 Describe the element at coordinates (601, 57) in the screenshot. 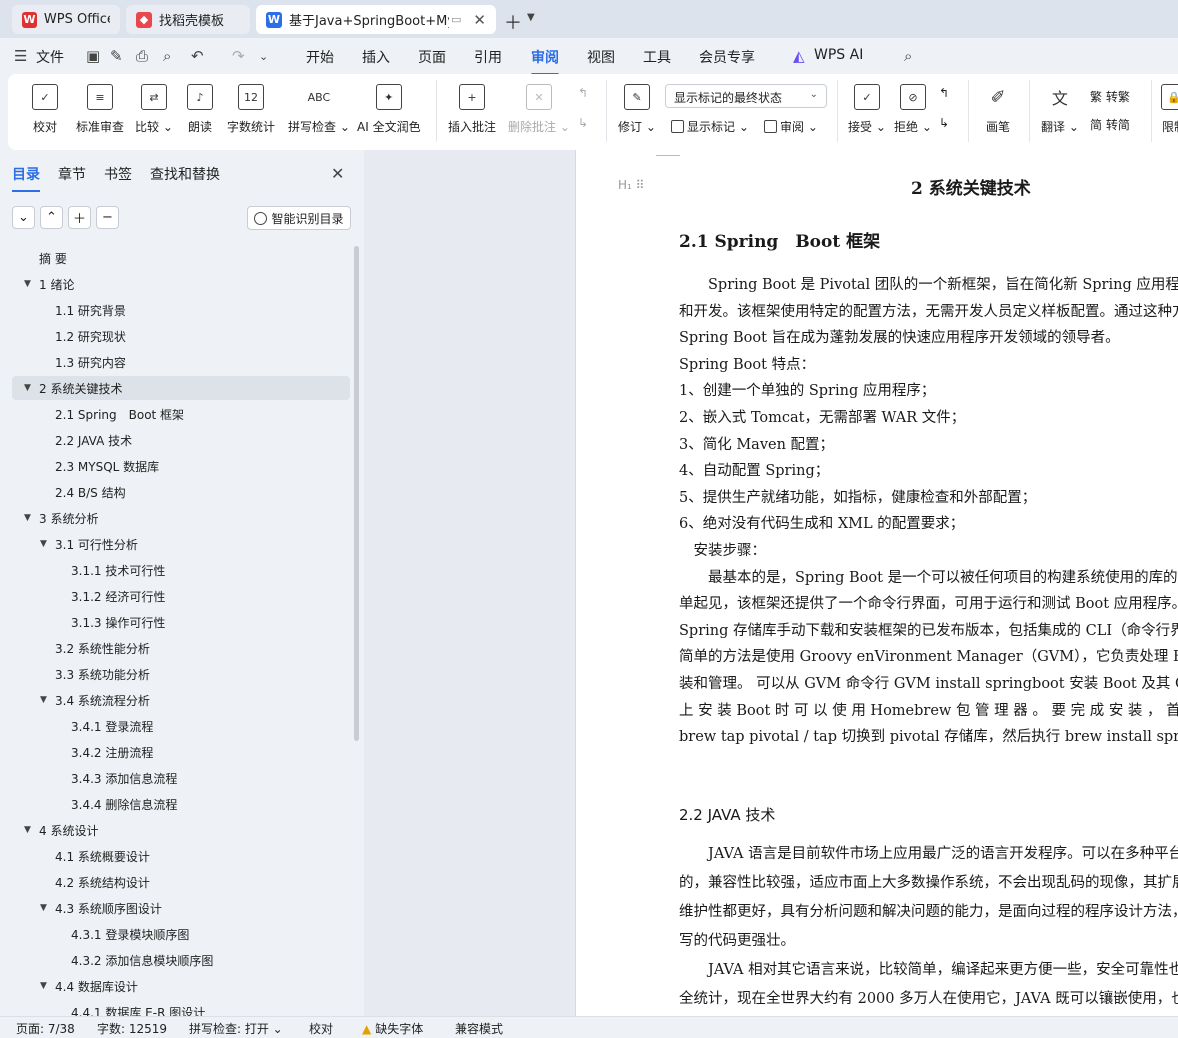

I see `menu-view: 视图` at that location.